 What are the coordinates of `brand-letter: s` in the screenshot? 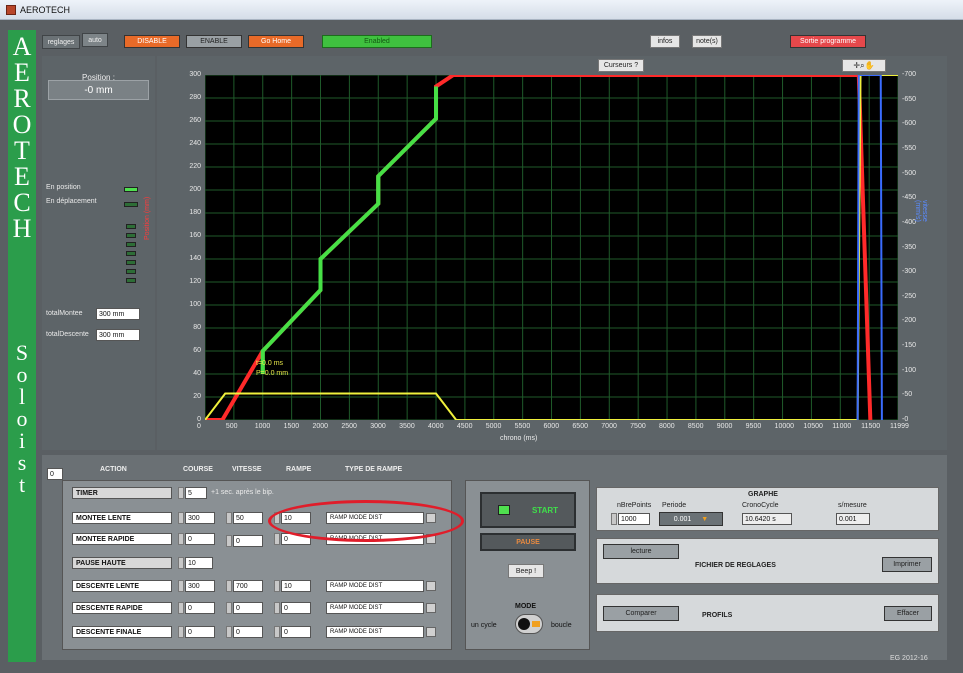 It's located at (22, 462).